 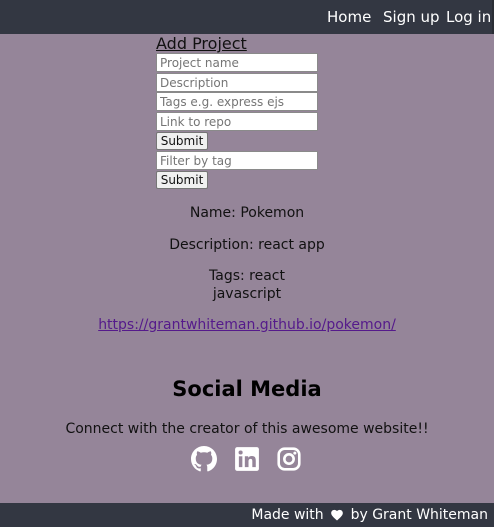 What do you see at coordinates (247, 17) in the screenshot?
I see `navbar: Home Sign up Log in` at bounding box center [247, 17].